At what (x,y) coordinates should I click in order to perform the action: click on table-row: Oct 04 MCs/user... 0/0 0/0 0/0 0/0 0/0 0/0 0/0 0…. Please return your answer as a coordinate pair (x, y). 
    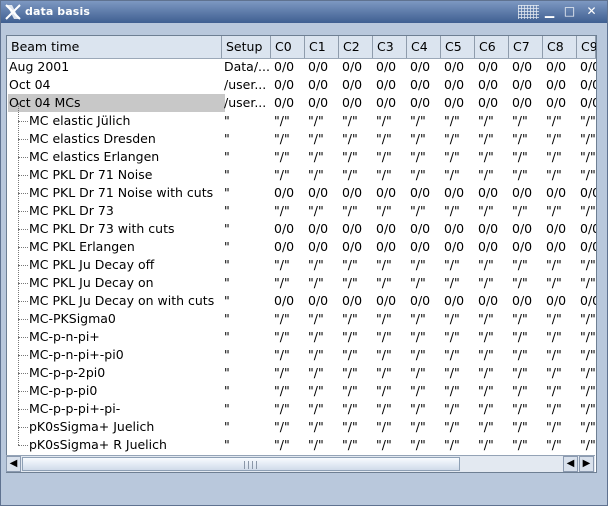
    Looking at the image, I should click on (301, 103).